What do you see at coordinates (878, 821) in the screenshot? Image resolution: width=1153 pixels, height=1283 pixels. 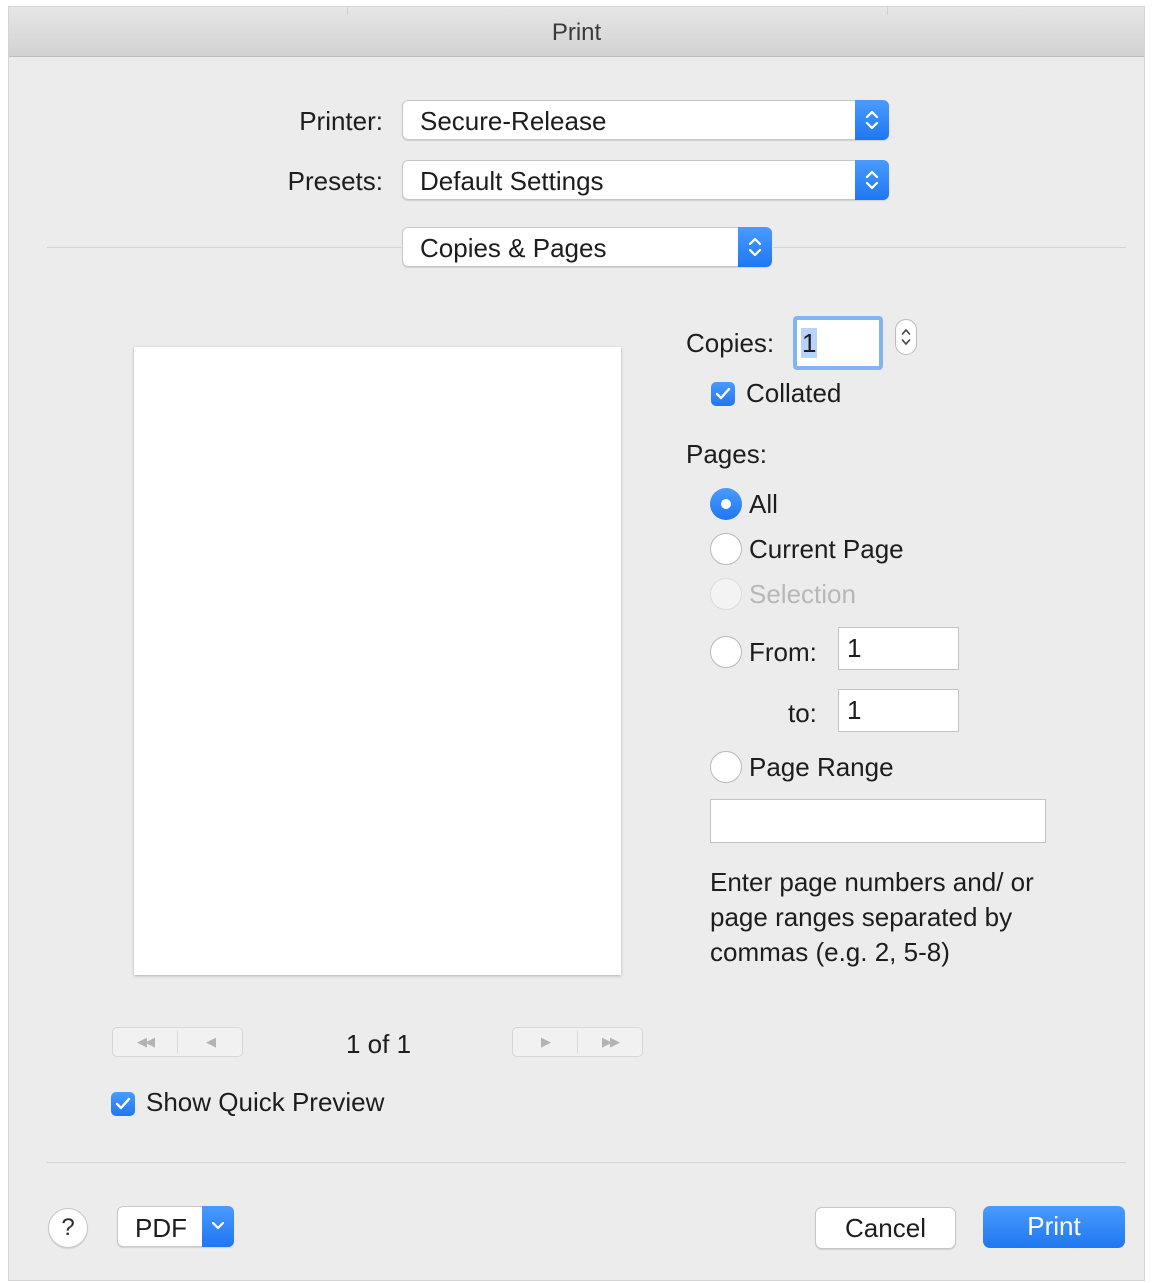 I see `page-range-field` at bounding box center [878, 821].